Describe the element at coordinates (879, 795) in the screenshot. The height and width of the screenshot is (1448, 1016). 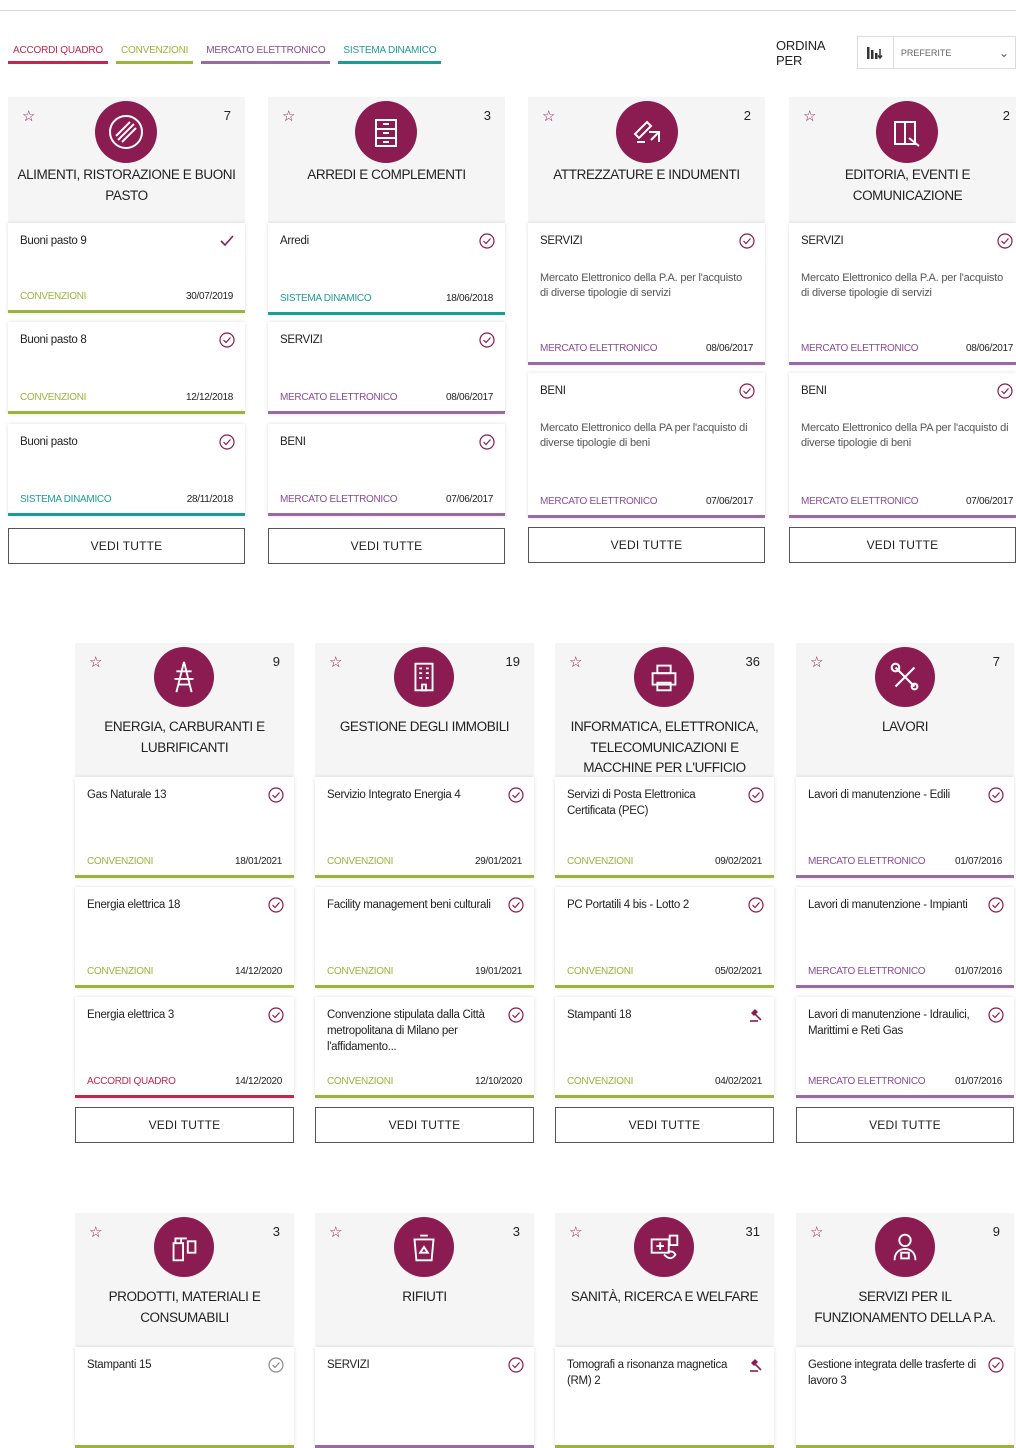
I see `item-title: Lavori di manutenzione - Edili` at that location.